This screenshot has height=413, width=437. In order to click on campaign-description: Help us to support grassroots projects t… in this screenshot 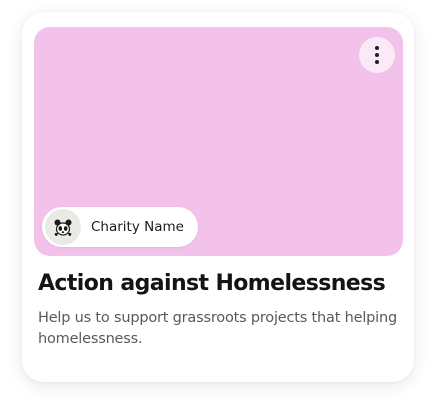, I will do `click(217, 328)`.